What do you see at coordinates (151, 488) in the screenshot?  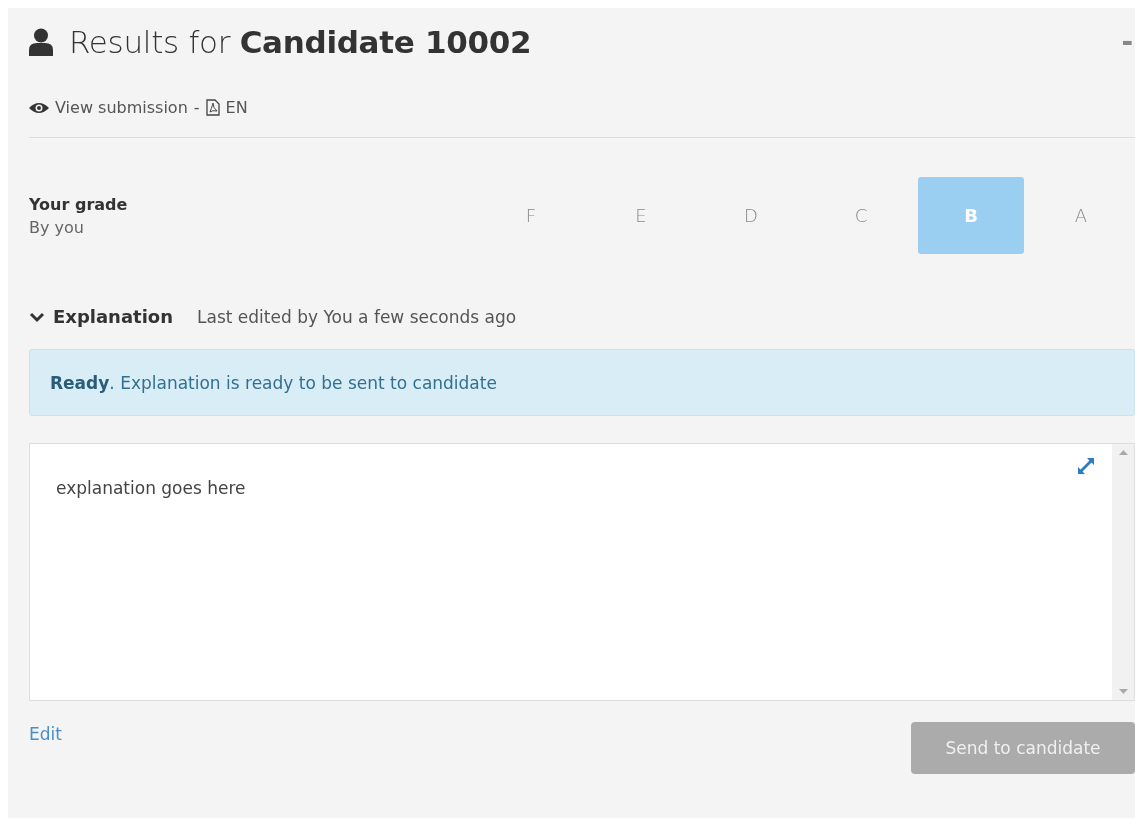 I see `explanation-text: explanation goes here` at bounding box center [151, 488].